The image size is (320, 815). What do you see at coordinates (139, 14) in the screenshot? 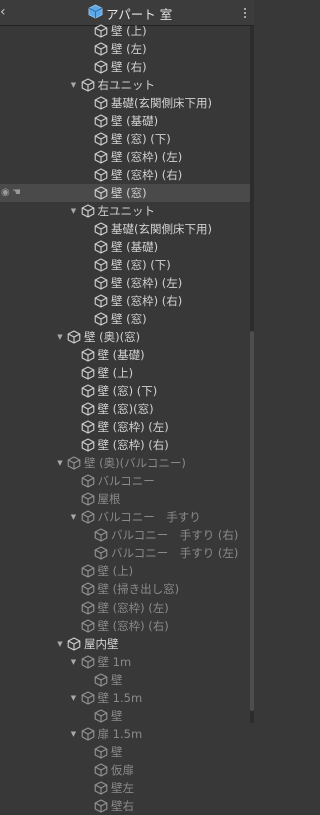
I see `page-title: アパート 室` at bounding box center [139, 14].